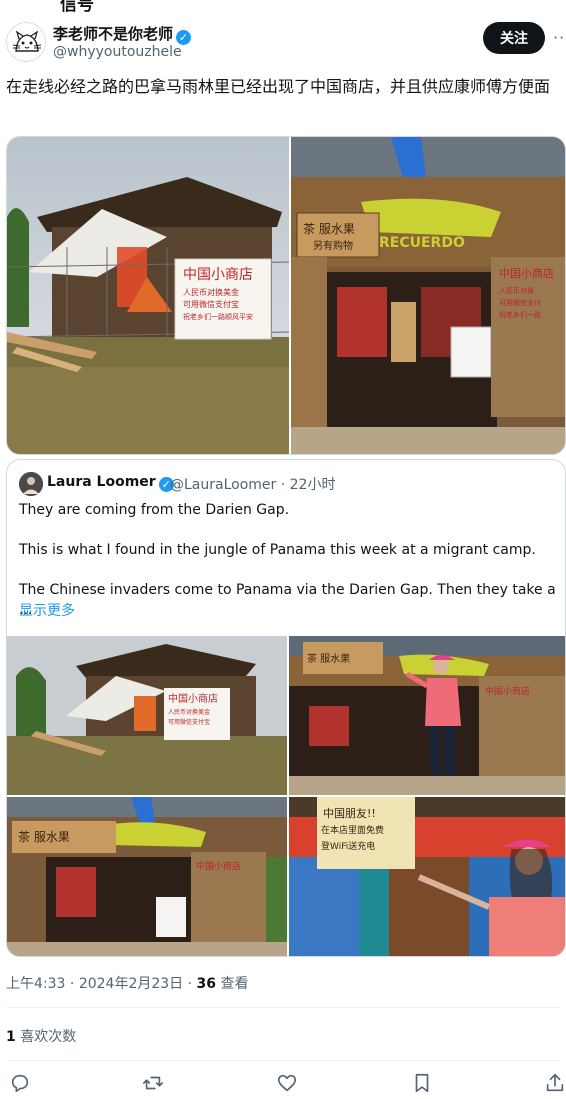 Image resolution: width=566 pixels, height=1099 pixels. What do you see at coordinates (520, 314) in the screenshot?
I see `svg-text: 祝老乡们一路` at bounding box center [520, 314].